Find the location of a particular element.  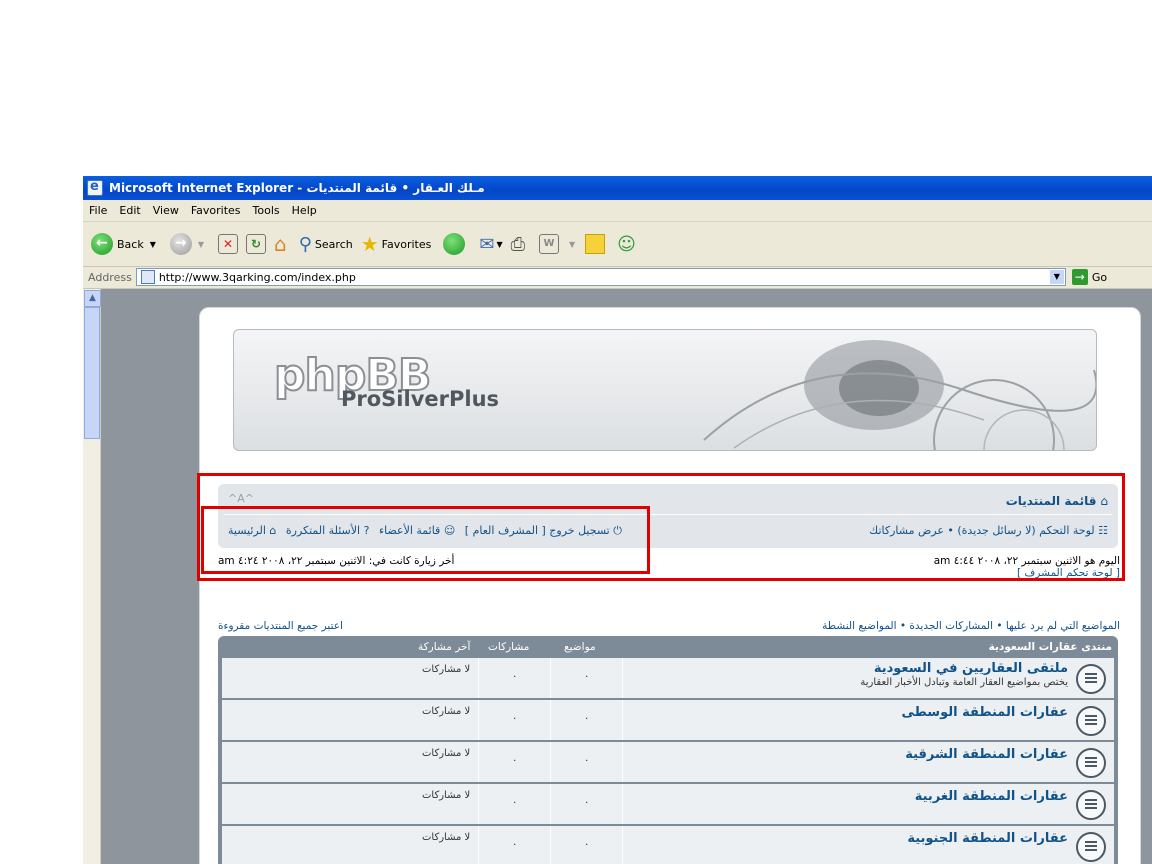

menu-file: File is located at coordinates (98, 210).